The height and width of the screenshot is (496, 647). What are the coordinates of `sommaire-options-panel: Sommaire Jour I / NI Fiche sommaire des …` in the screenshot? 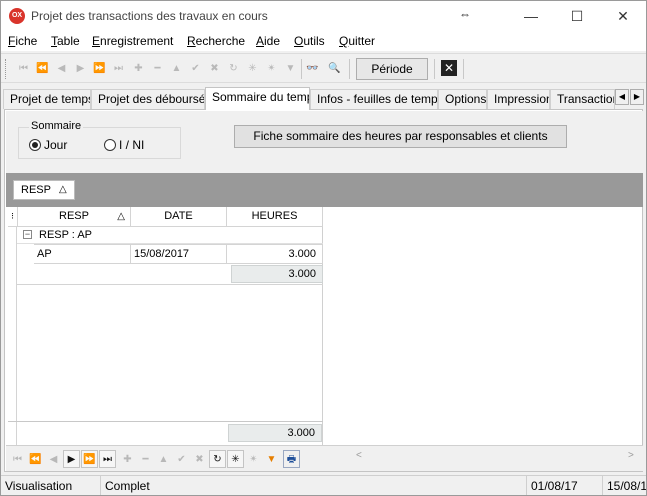 It's located at (324, 142).